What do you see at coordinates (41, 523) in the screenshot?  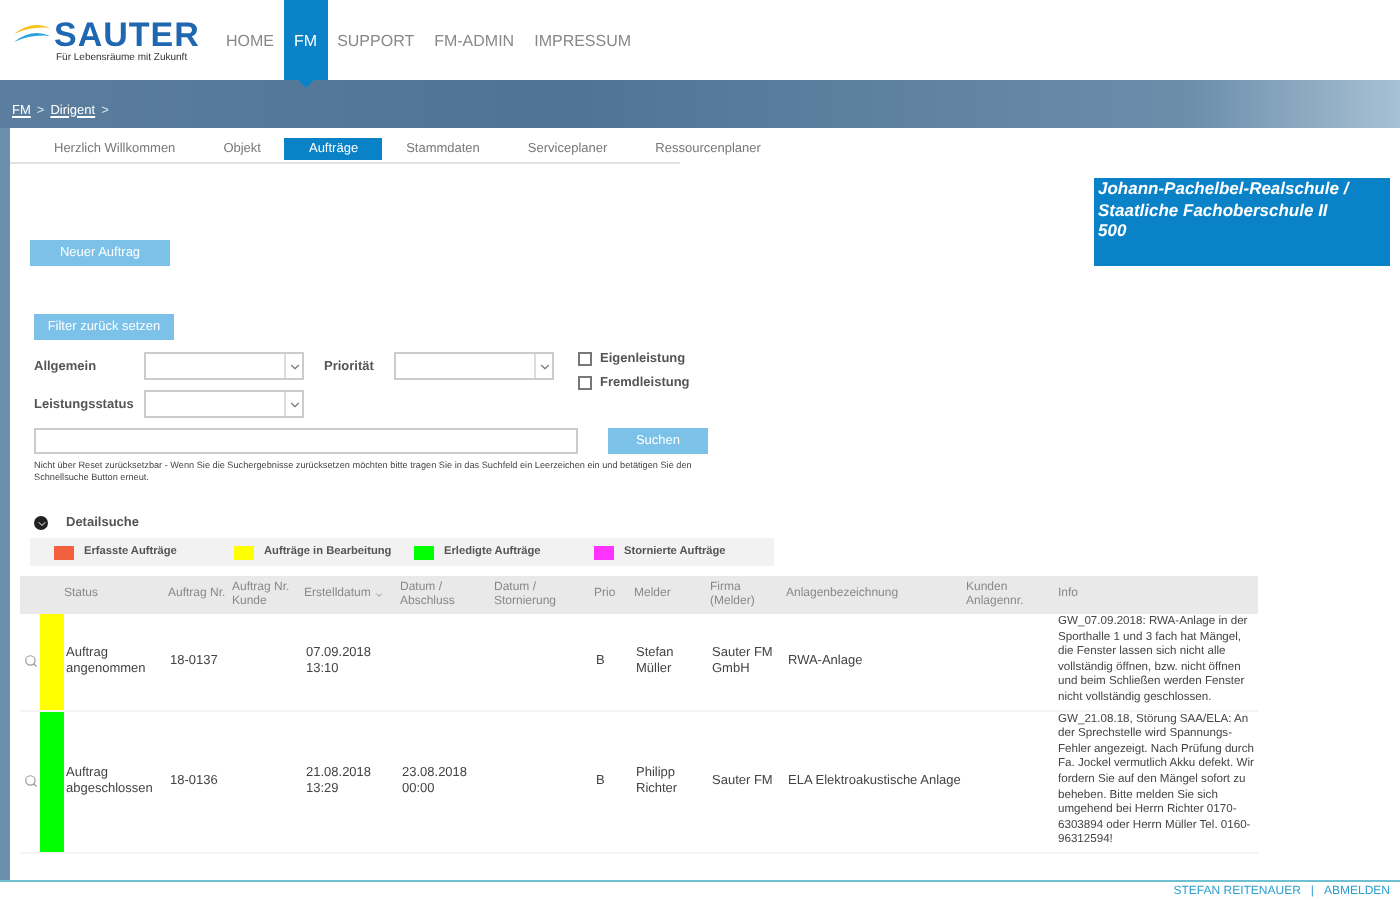 I see `expand-icon` at bounding box center [41, 523].